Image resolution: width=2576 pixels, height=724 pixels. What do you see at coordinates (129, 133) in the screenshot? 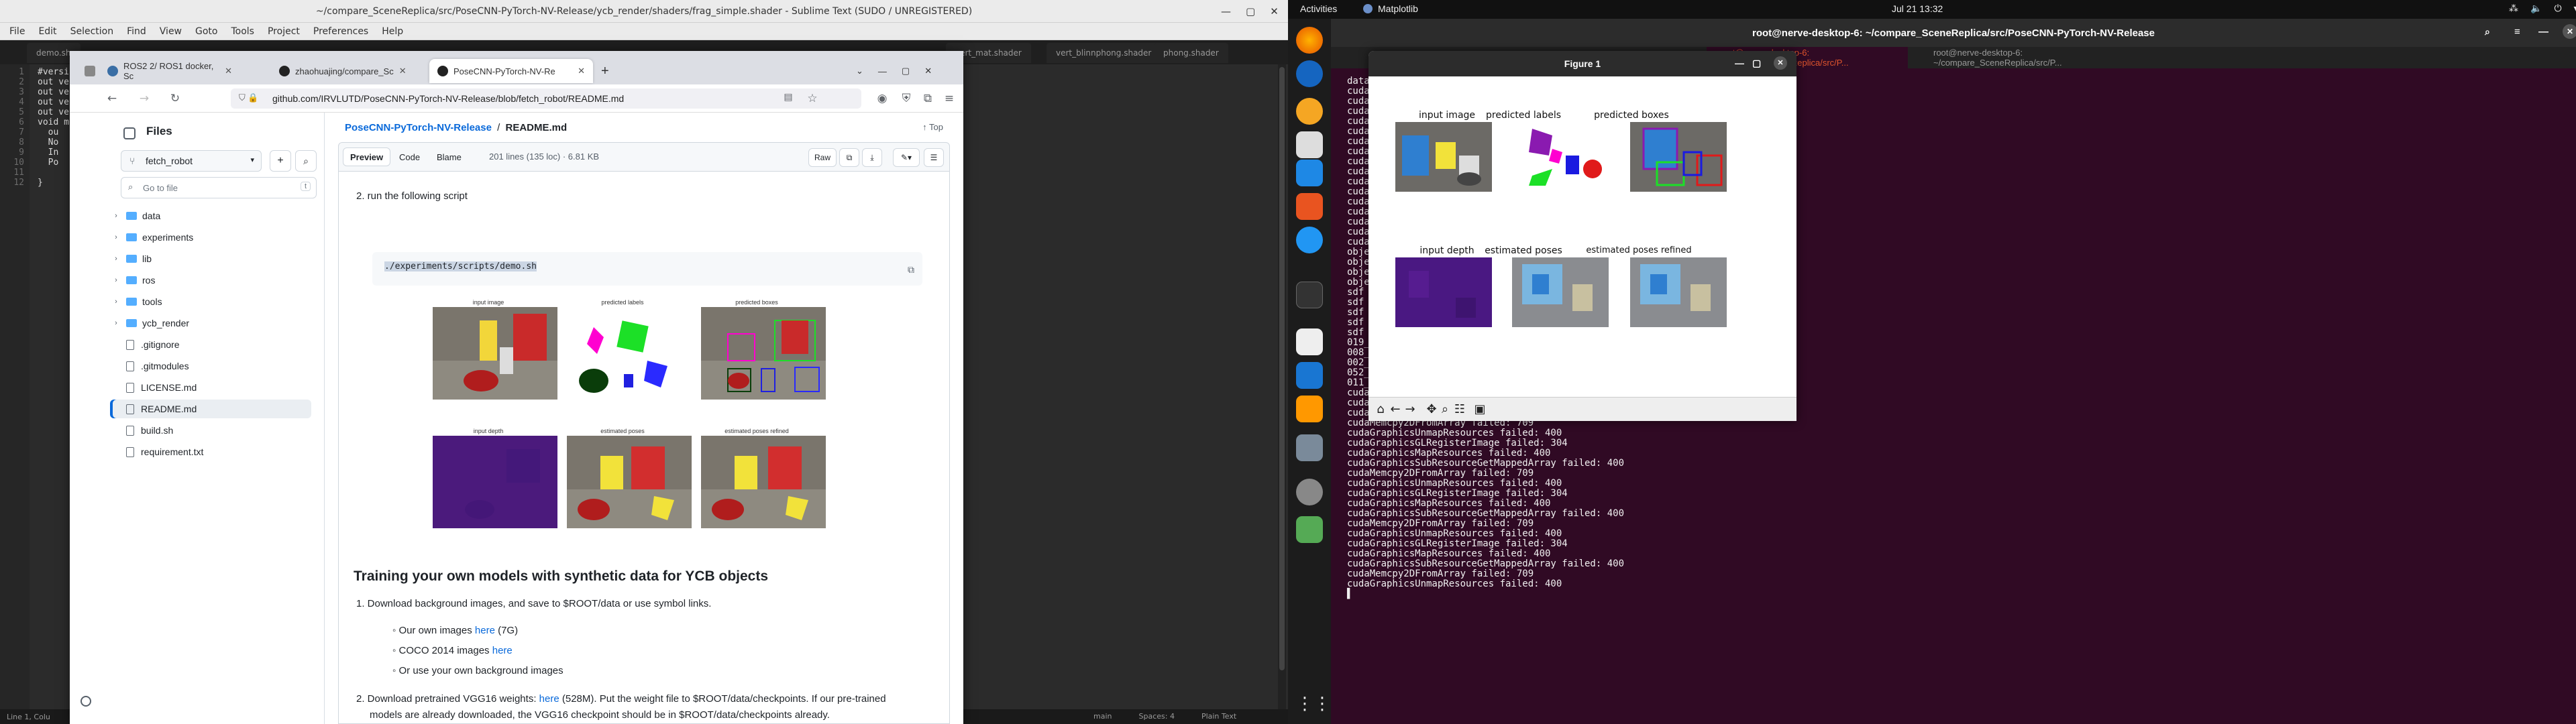
I see `panel-icon` at bounding box center [129, 133].